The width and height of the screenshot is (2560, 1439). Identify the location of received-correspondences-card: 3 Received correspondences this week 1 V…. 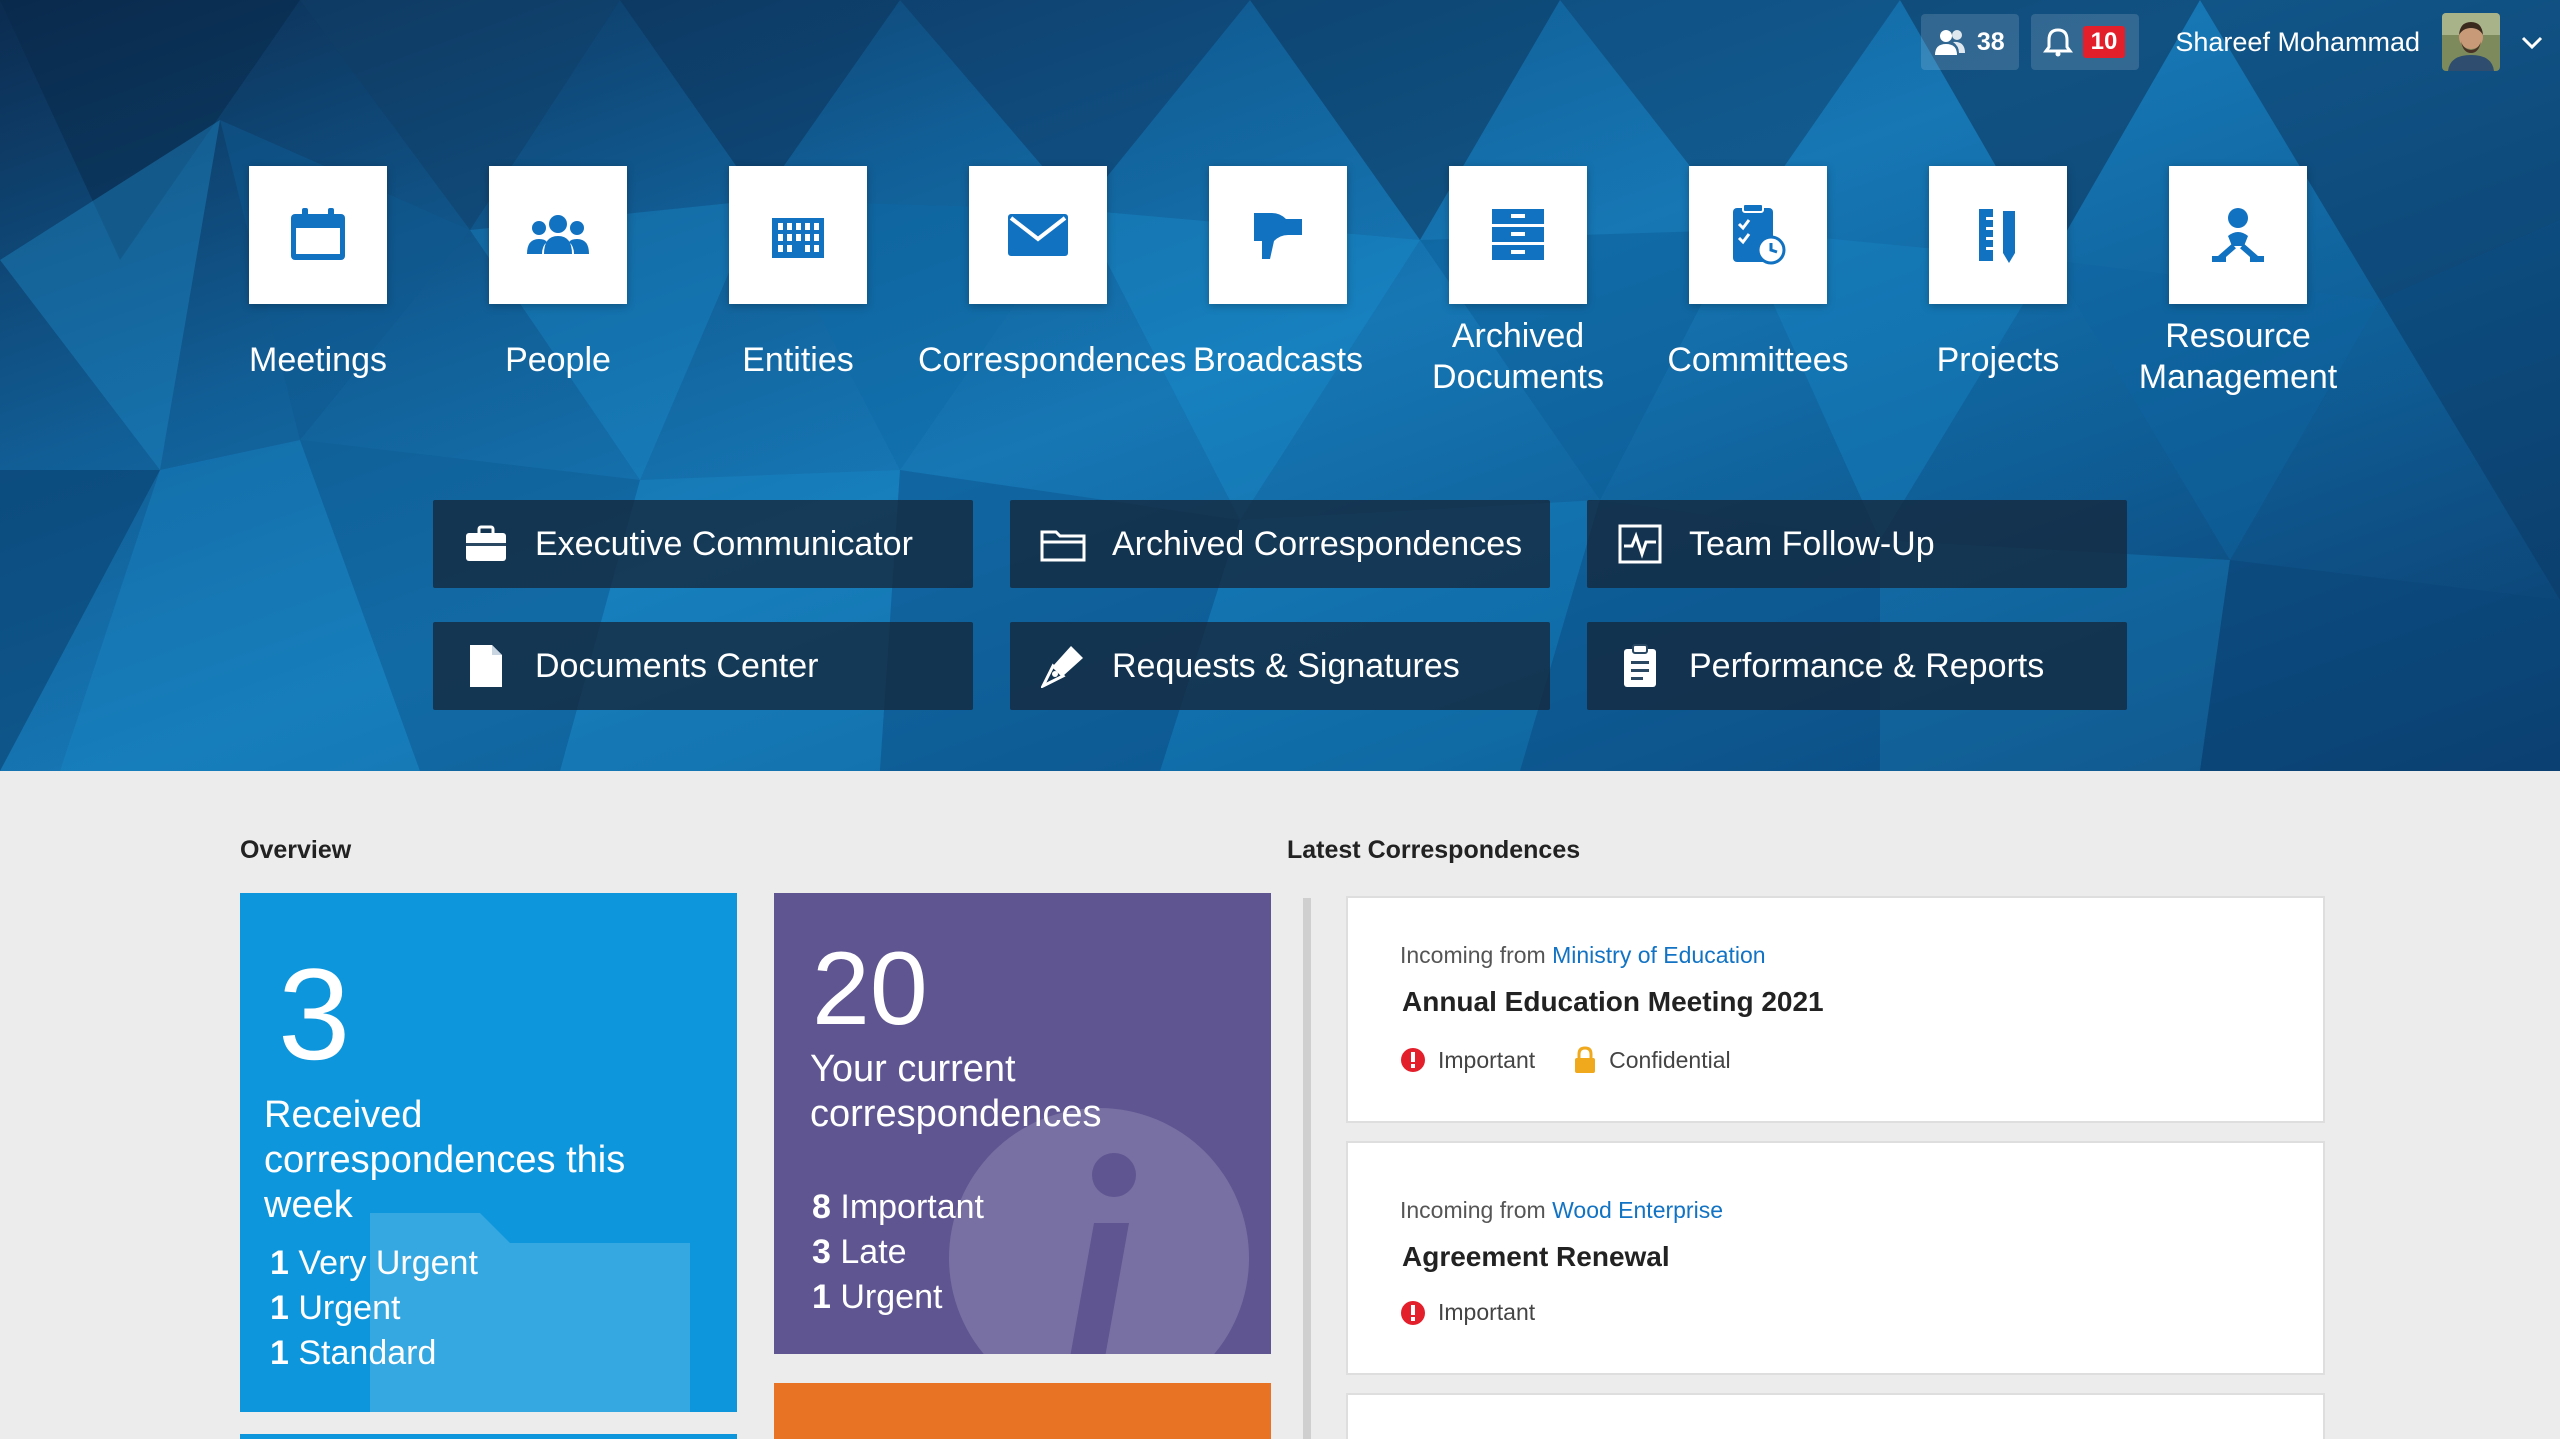
(488, 1152).